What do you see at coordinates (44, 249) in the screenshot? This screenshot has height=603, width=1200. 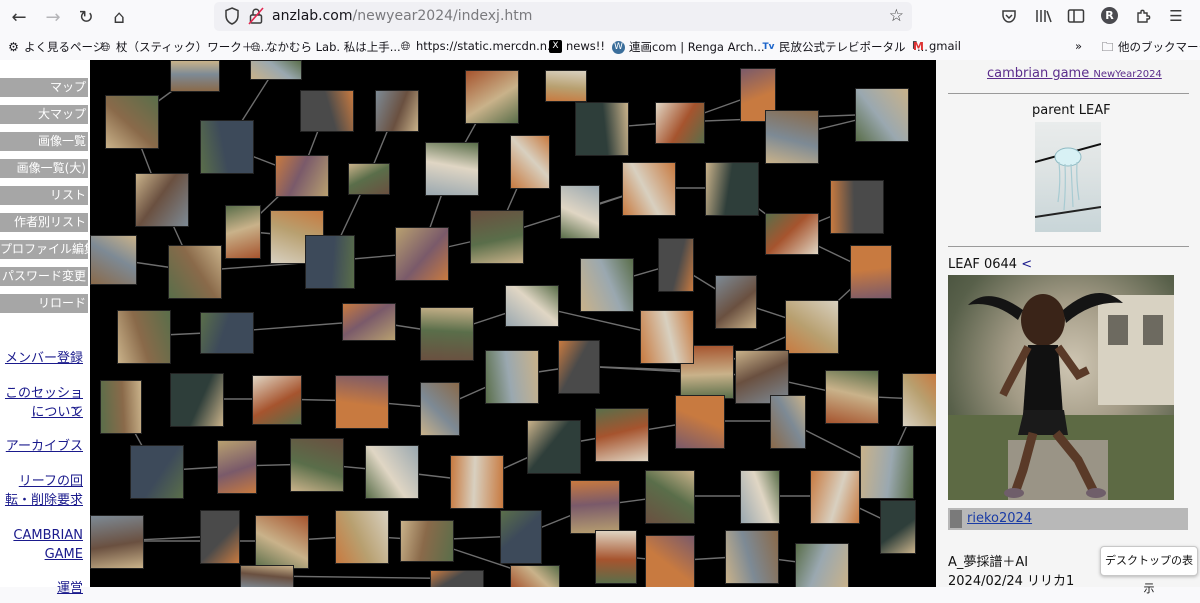 I see `nav-profile-edit-button: プロファイル編集` at bounding box center [44, 249].